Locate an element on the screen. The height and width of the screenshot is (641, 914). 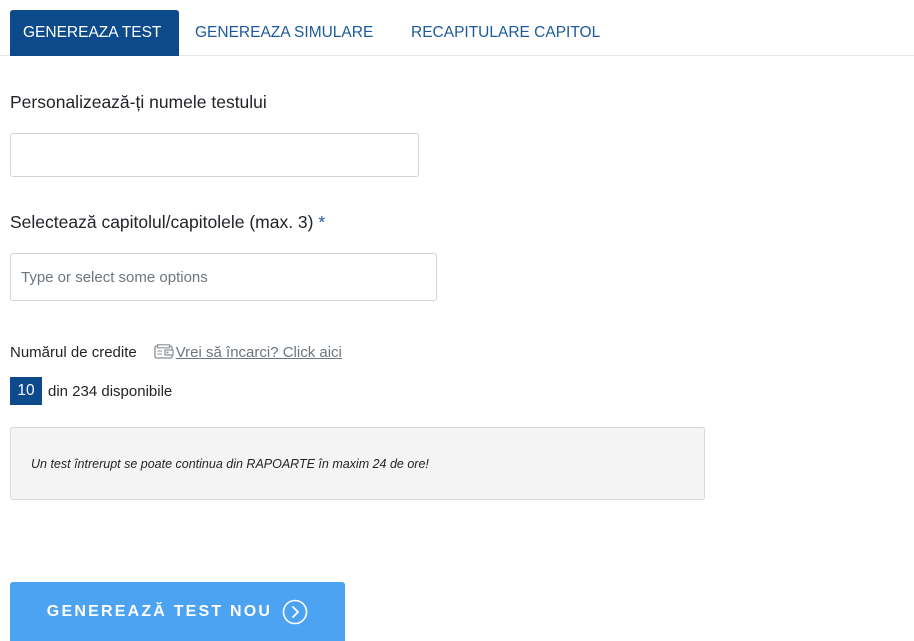
available-credits-text: din 234 disponibile is located at coordinates (110, 391).